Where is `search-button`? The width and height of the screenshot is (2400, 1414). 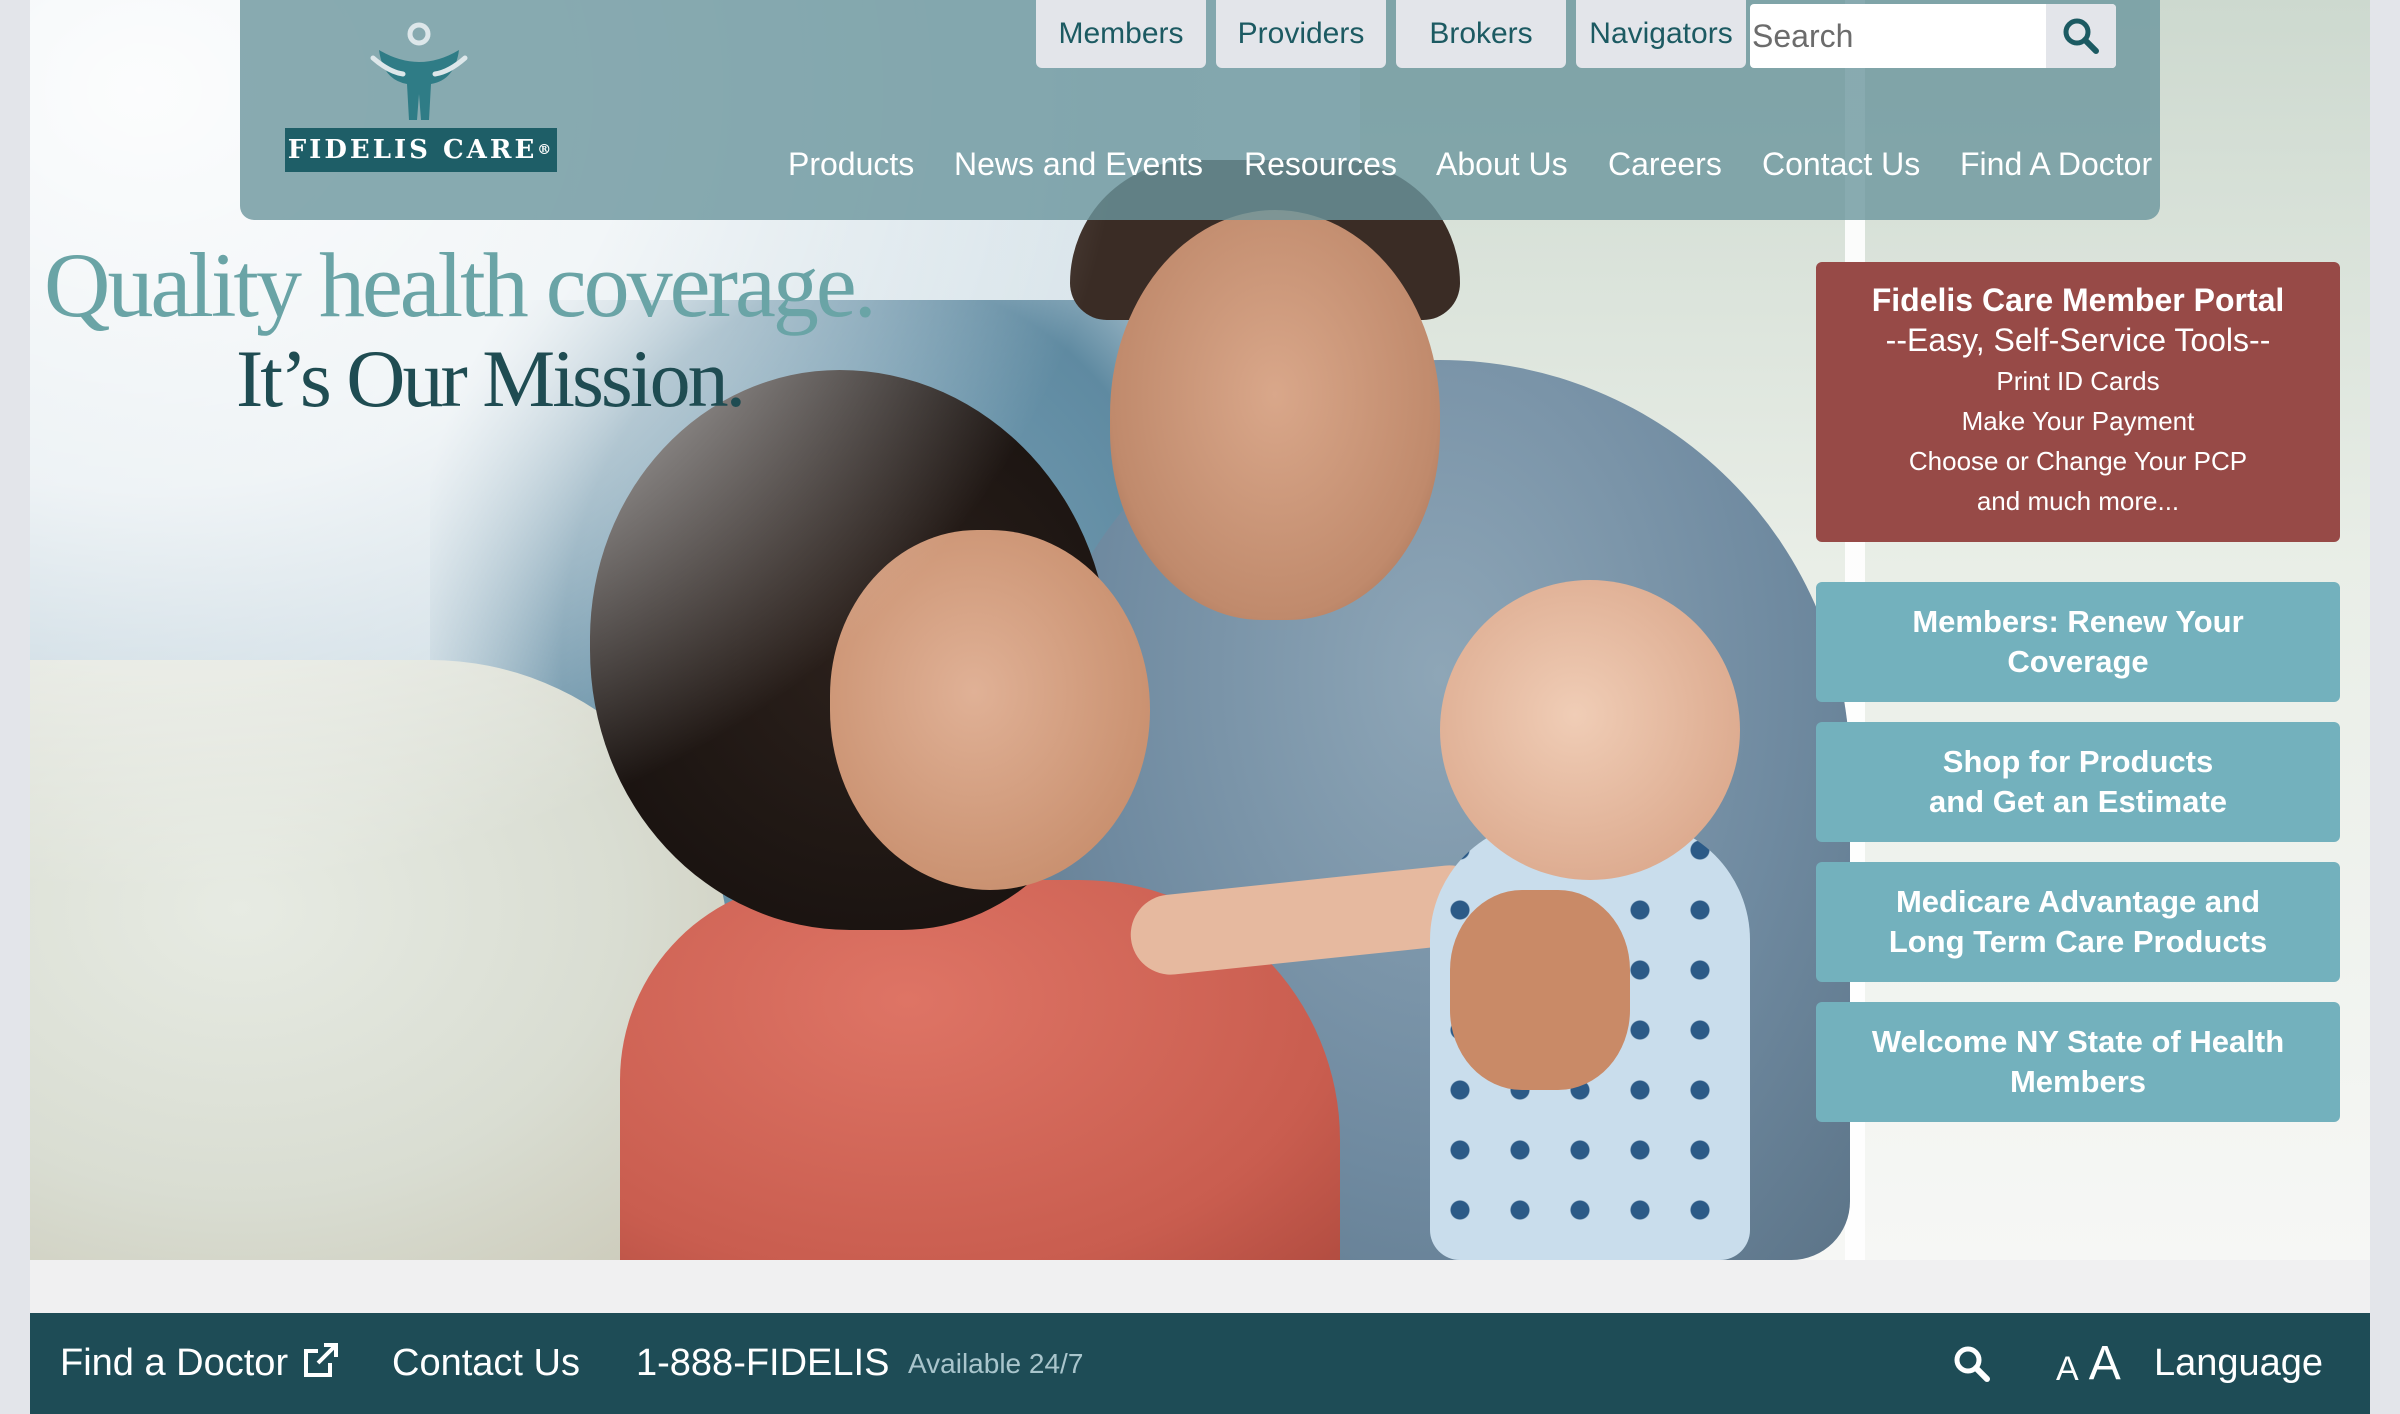 search-button is located at coordinates (2081, 36).